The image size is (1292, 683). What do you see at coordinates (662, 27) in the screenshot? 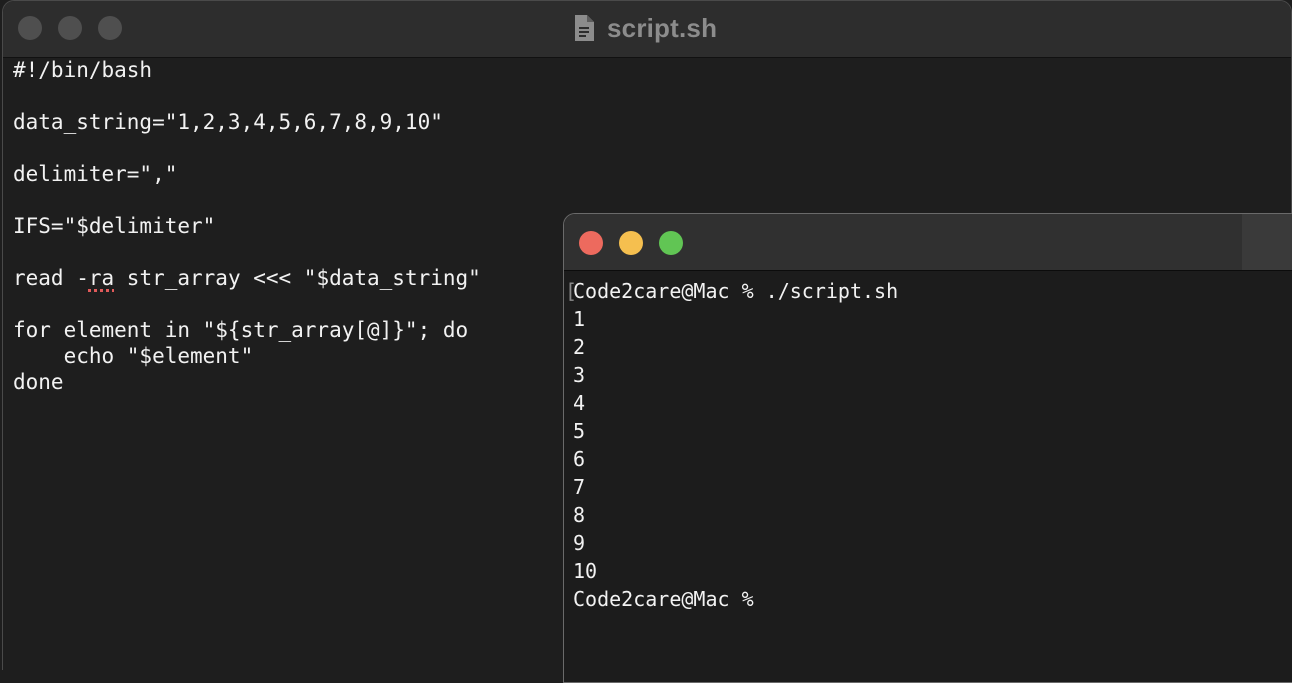
I see `window-title: script.sh` at bounding box center [662, 27].